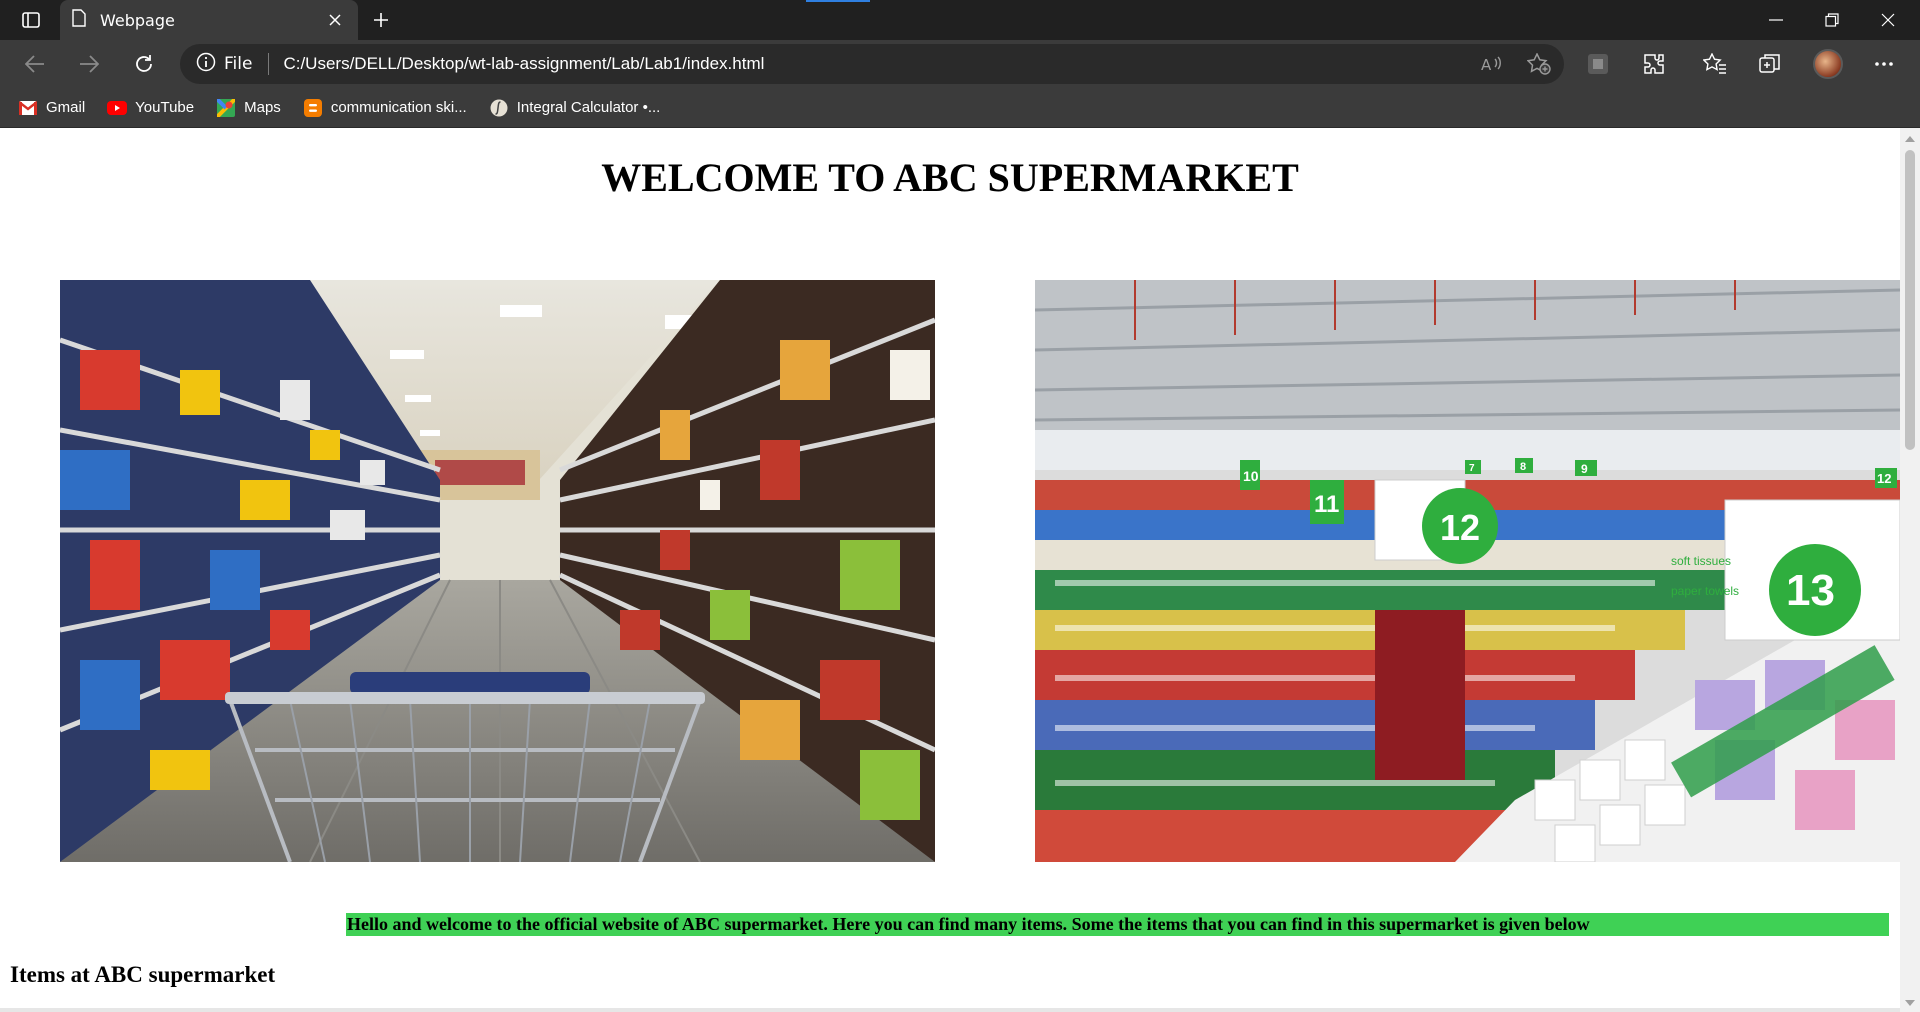 The image size is (1920, 1012). I want to click on scheme-label: File, so click(238, 64).